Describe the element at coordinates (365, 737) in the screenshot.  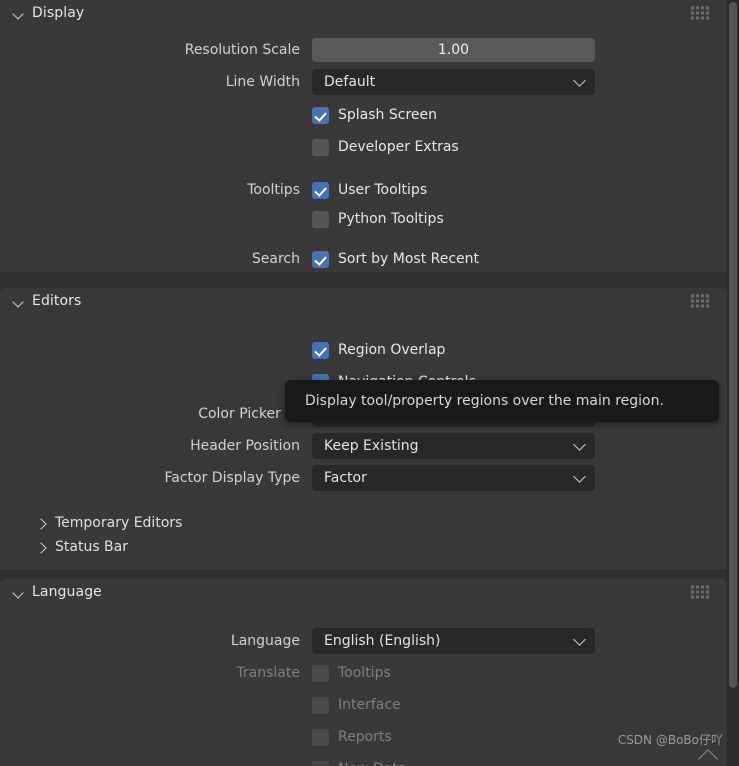
I see `checkbox-label-translate-reports: Reports` at that location.